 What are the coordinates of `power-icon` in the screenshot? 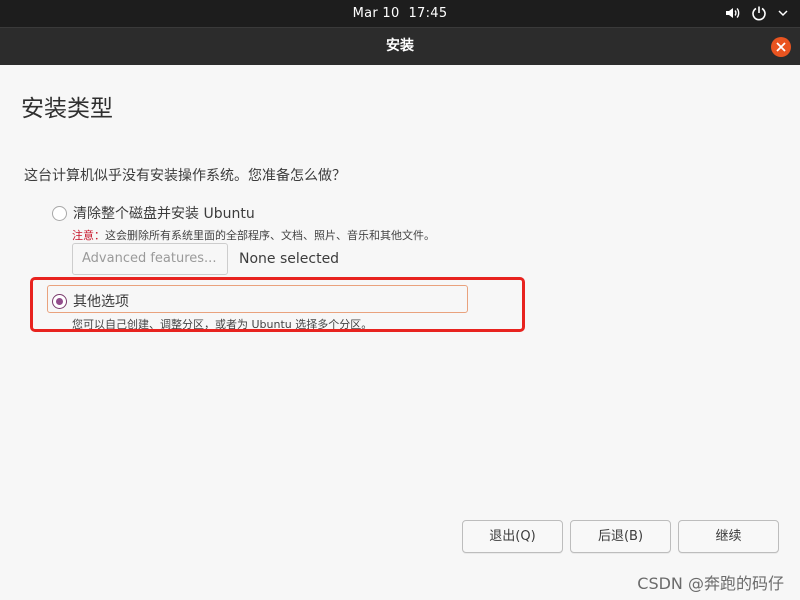 It's located at (760, 13).